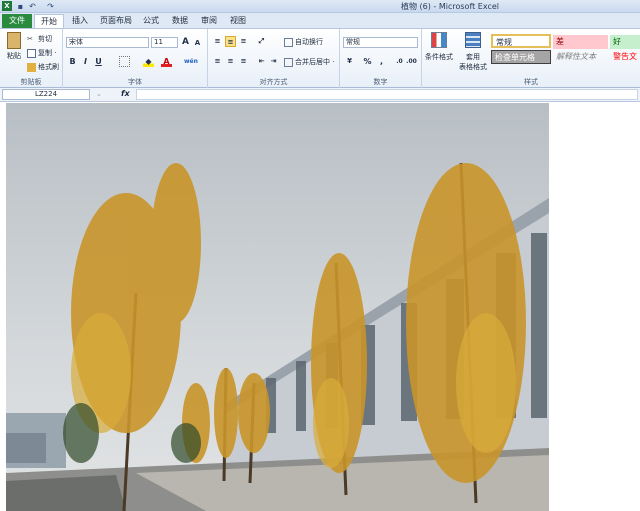  I want to click on merge-icon, so click(288, 62).